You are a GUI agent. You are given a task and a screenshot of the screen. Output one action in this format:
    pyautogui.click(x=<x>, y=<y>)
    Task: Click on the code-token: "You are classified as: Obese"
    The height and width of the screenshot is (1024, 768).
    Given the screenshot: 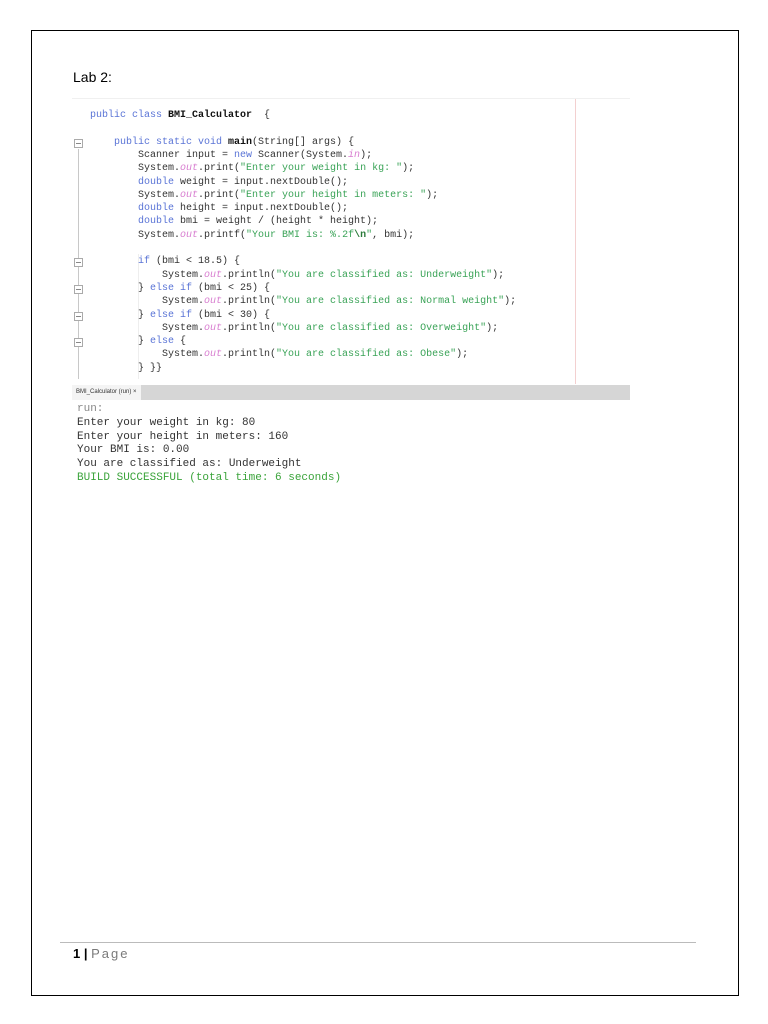 What is the action you would take?
    pyautogui.click(x=366, y=355)
    